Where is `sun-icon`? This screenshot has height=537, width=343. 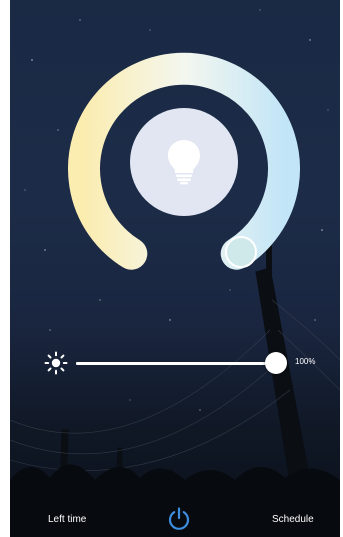 sun-icon is located at coordinates (56, 363).